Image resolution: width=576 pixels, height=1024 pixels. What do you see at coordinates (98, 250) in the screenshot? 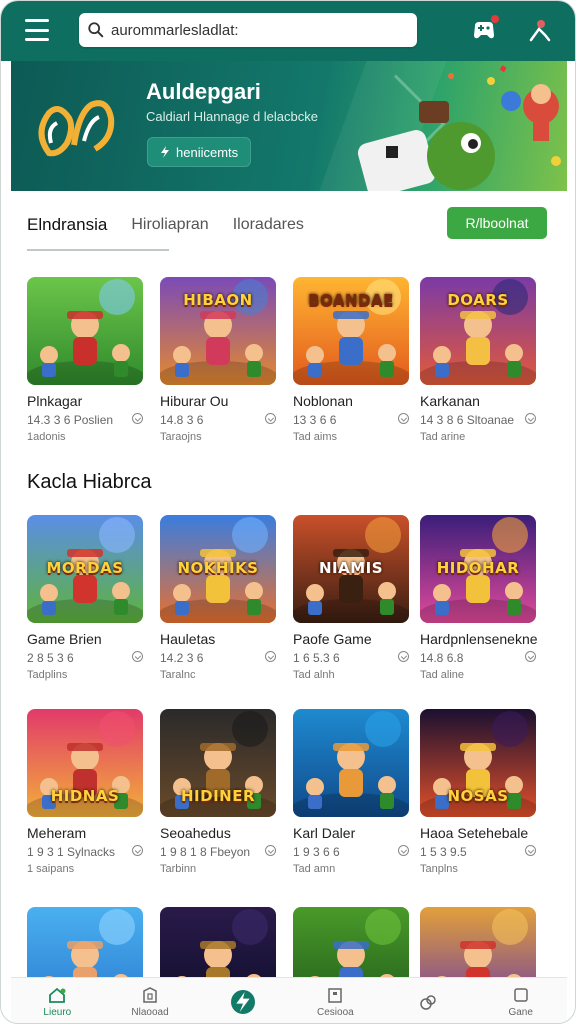
I see `tab-underline` at bounding box center [98, 250].